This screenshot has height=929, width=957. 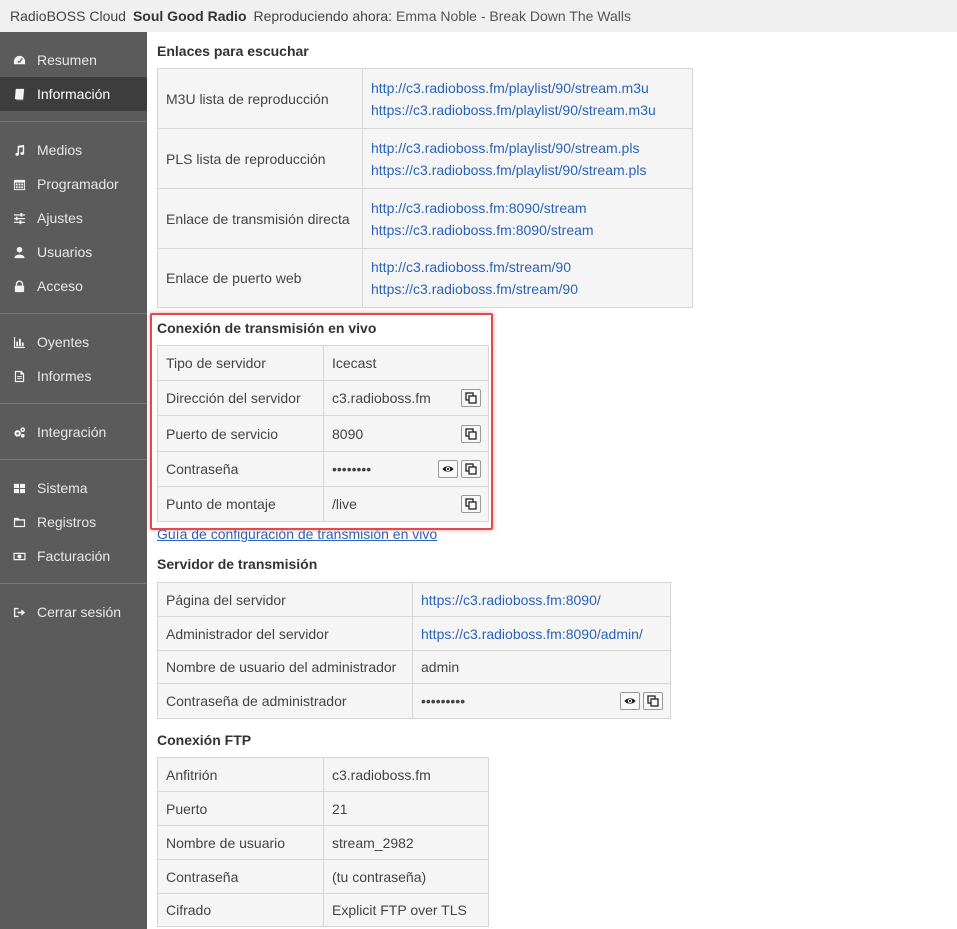 What do you see at coordinates (64, 376) in the screenshot?
I see `sidebar-item-label: Informes` at bounding box center [64, 376].